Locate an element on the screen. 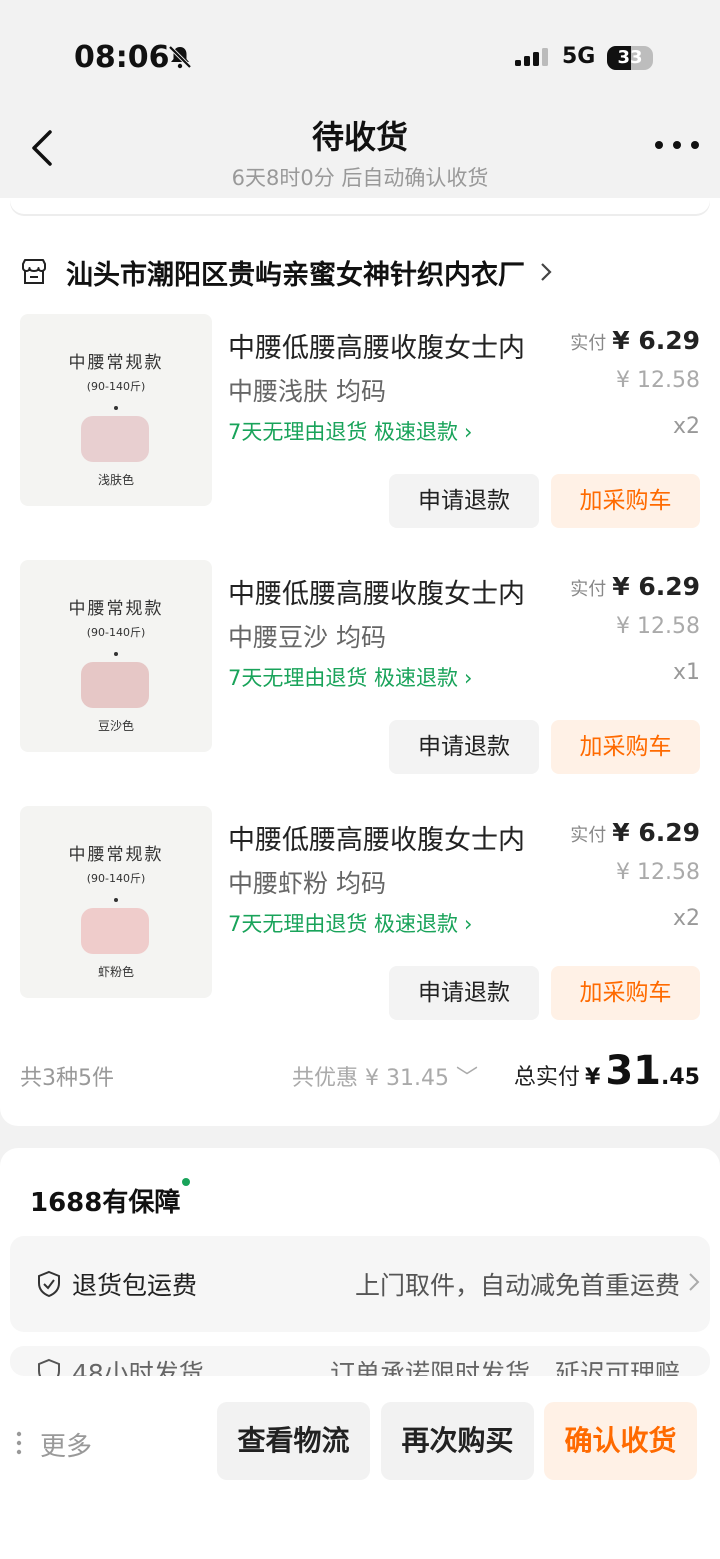 The width and height of the screenshot is (720, 1559). shop-name: 汕头市潮阳区贵屿亲蜜女神针织内衣厂 is located at coordinates (295, 272).